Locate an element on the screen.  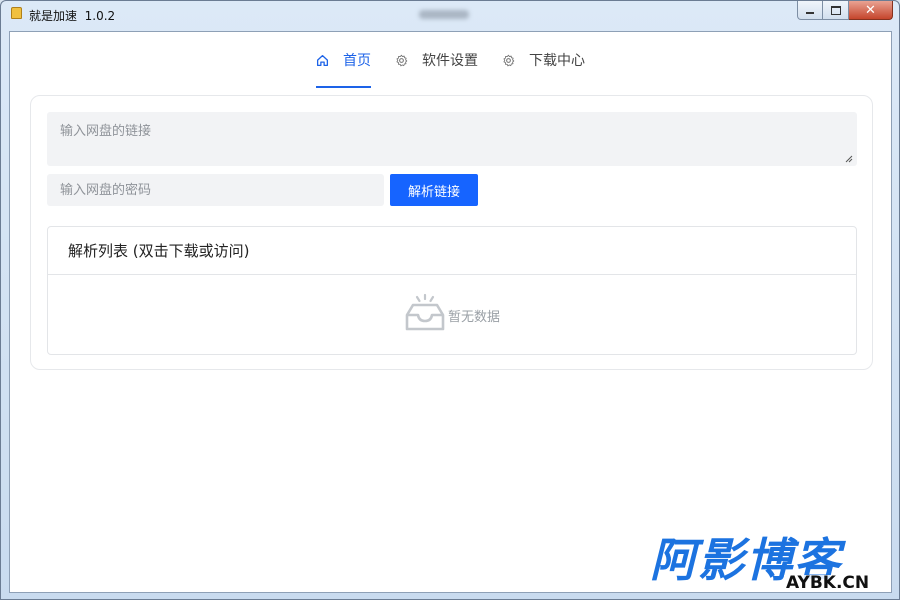
tab-home-label: 首页 is located at coordinates (357, 61).